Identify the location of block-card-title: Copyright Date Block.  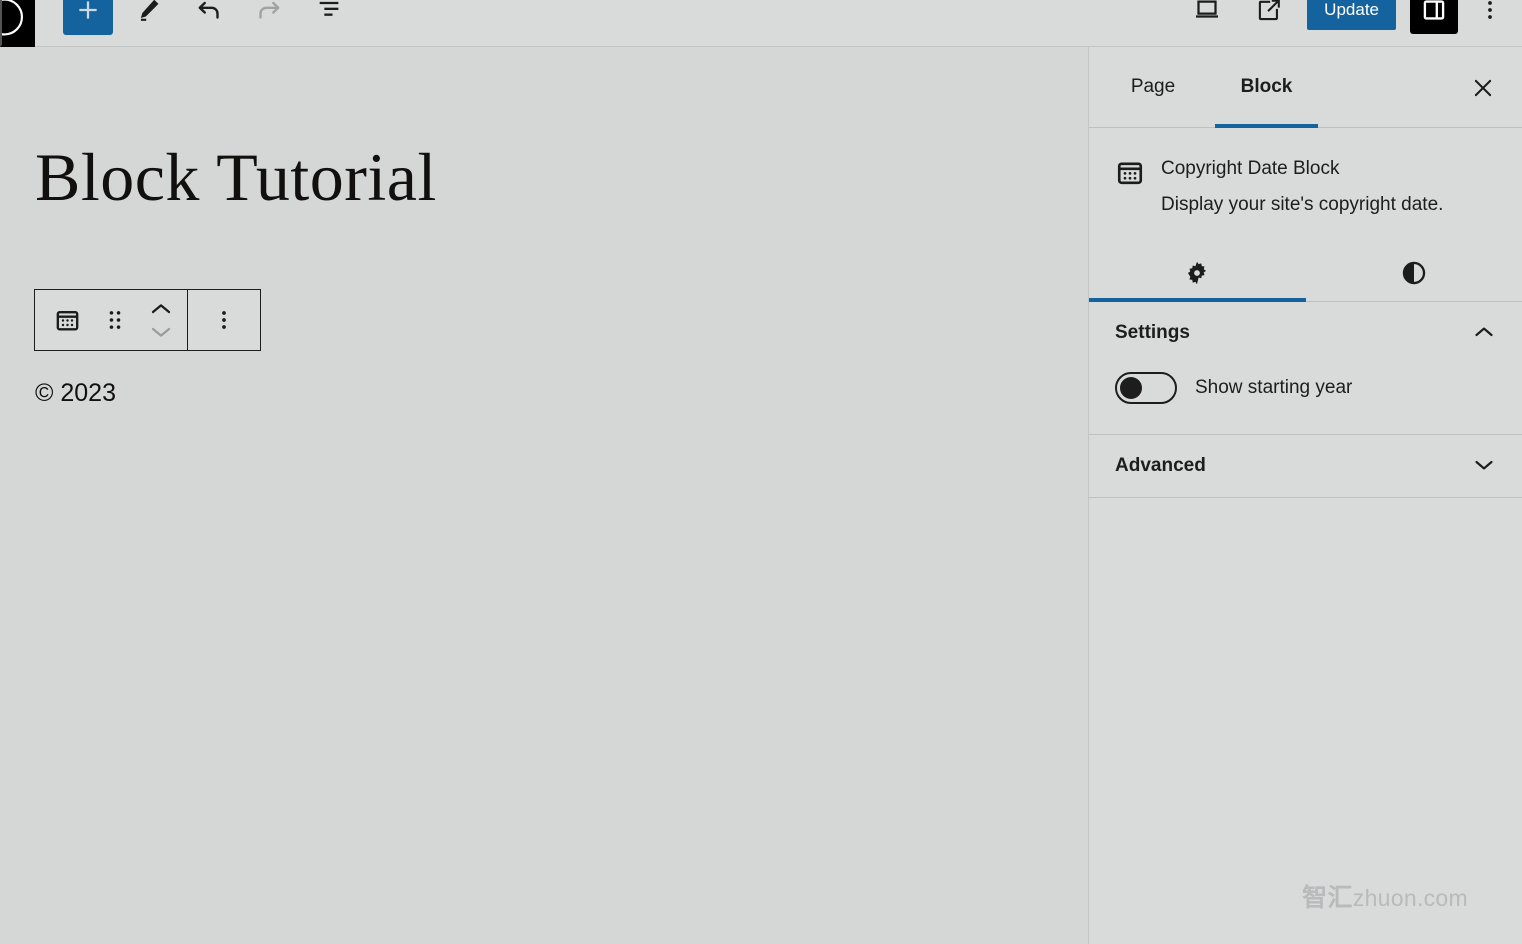
(1250, 168).